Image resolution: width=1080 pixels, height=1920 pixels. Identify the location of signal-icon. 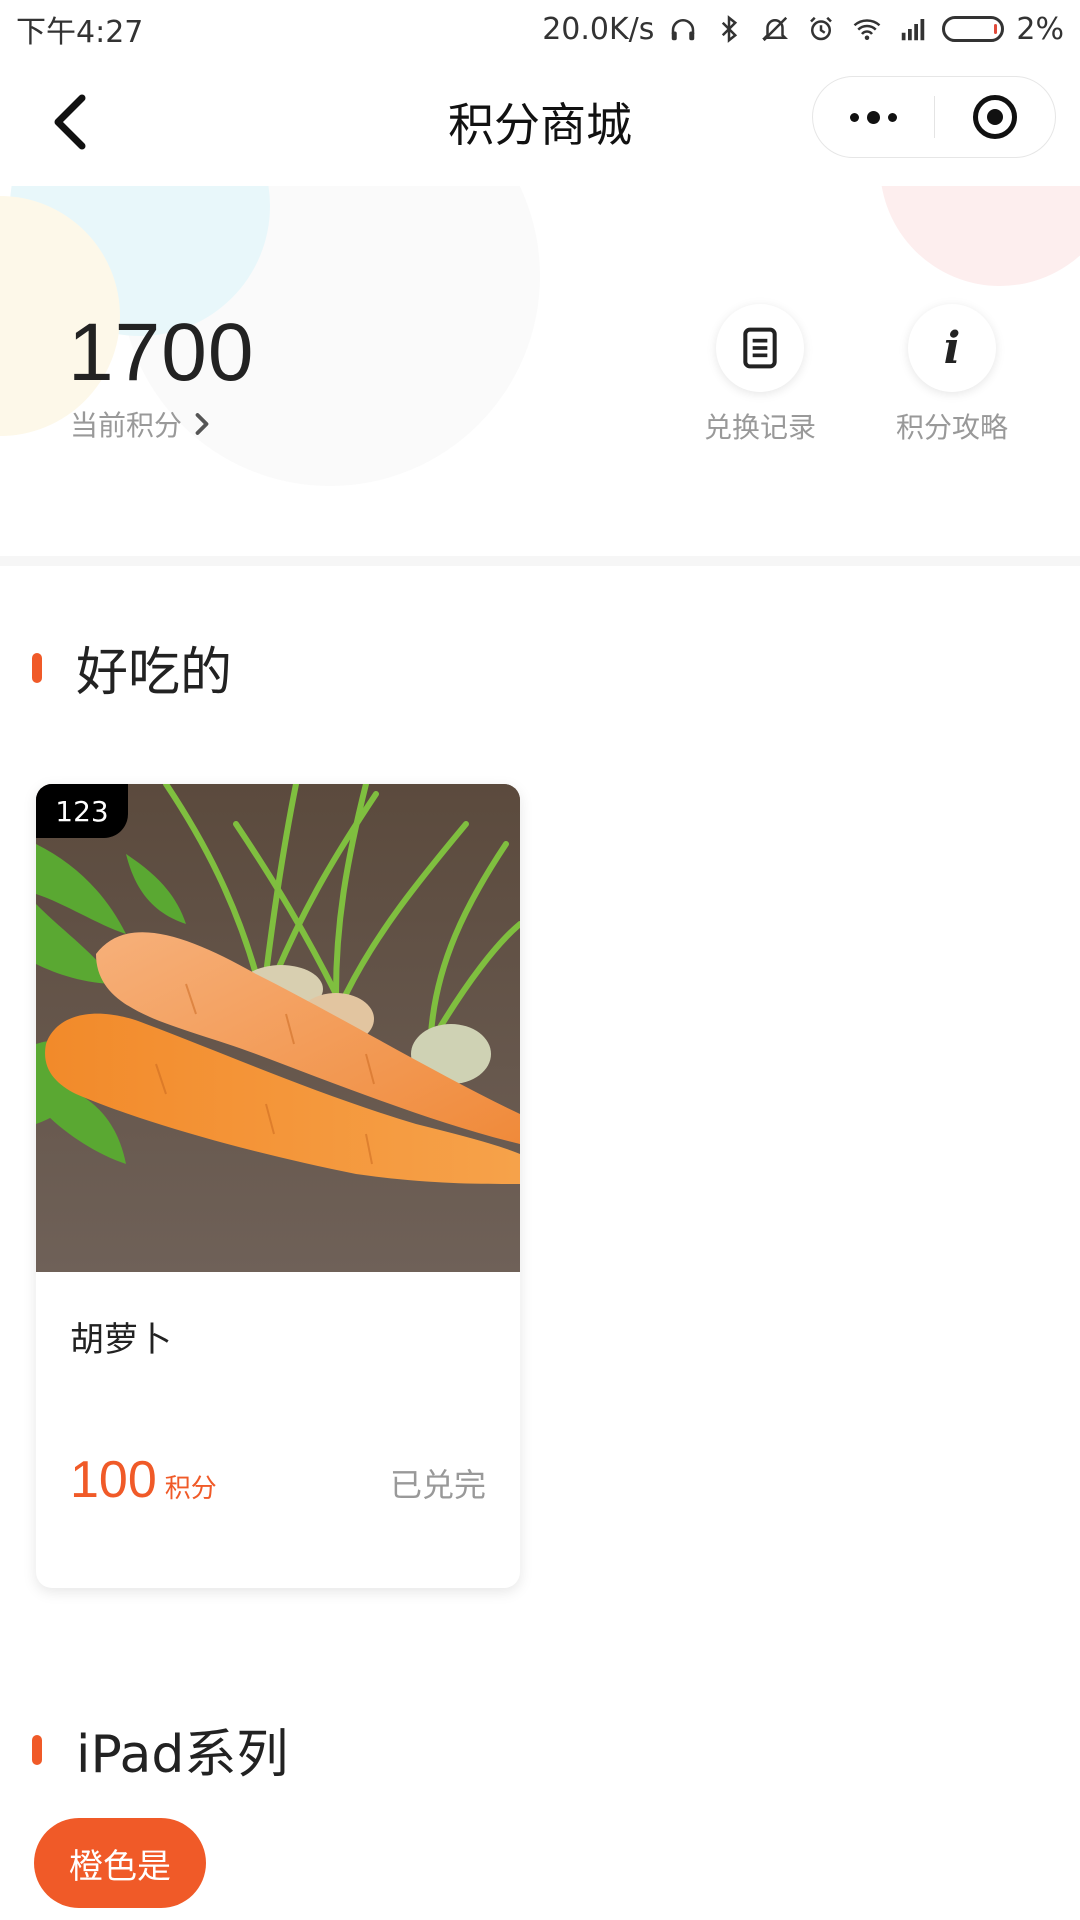
(913, 29).